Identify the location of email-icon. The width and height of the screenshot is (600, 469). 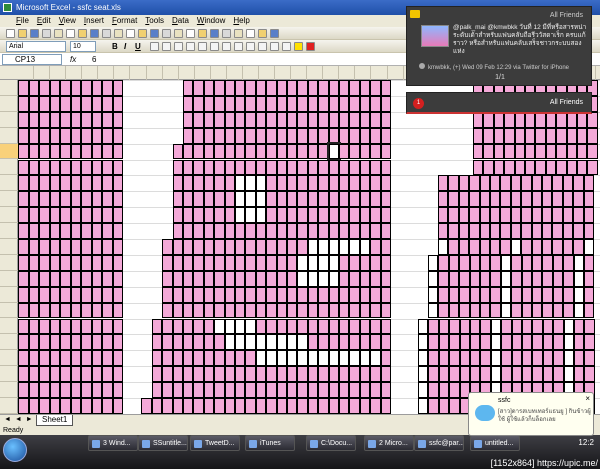
(58, 33).